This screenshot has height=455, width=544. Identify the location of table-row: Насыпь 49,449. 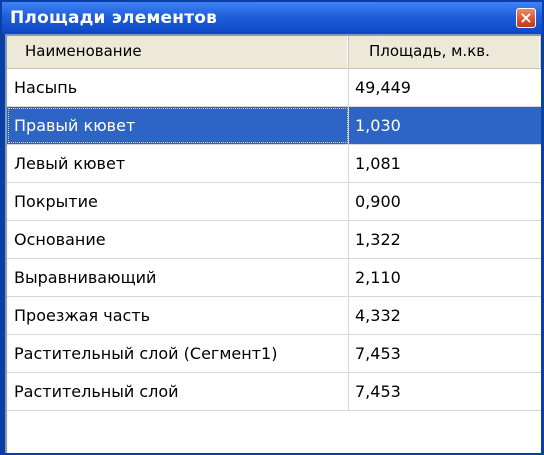
(274, 88).